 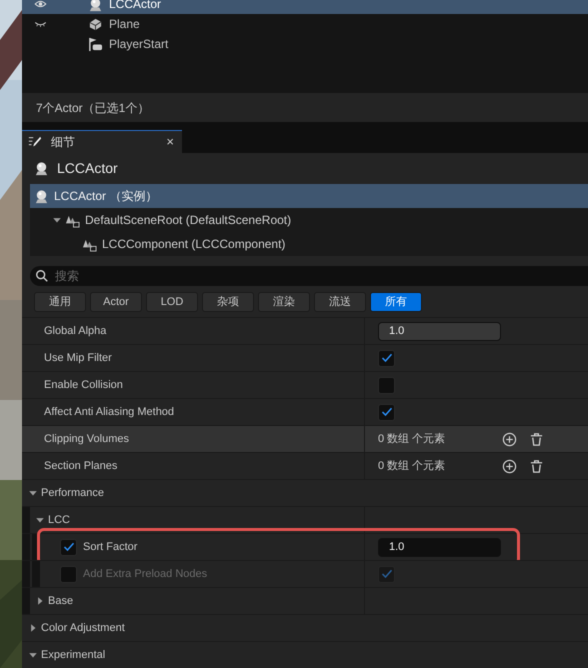 I want to click on filter-button: 通用, so click(x=60, y=302).